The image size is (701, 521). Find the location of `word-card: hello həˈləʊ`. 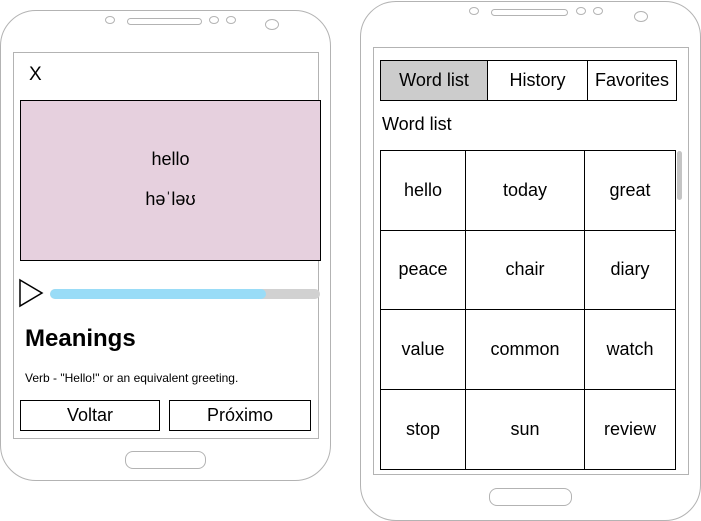

word-card: hello həˈləʊ is located at coordinates (170, 180).